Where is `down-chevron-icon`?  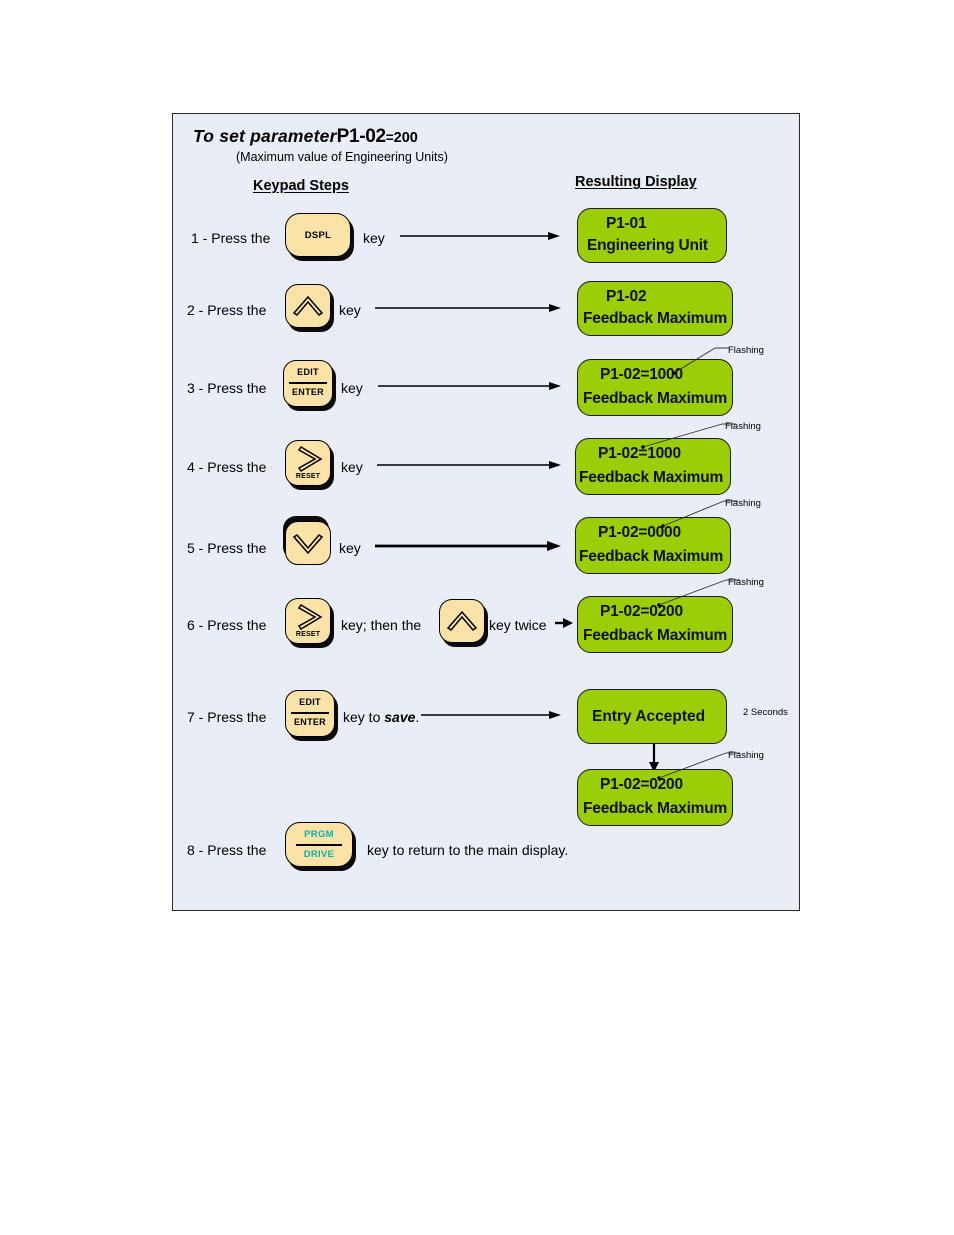
down-chevron-icon is located at coordinates (308, 544).